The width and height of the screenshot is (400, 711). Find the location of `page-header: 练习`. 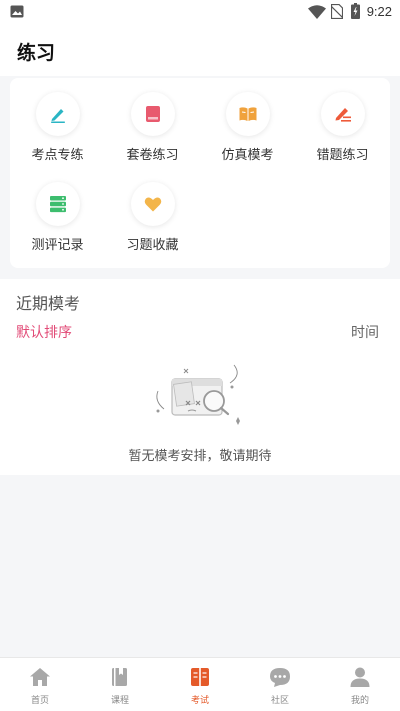

page-header: 练习 is located at coordinates (200, 50).